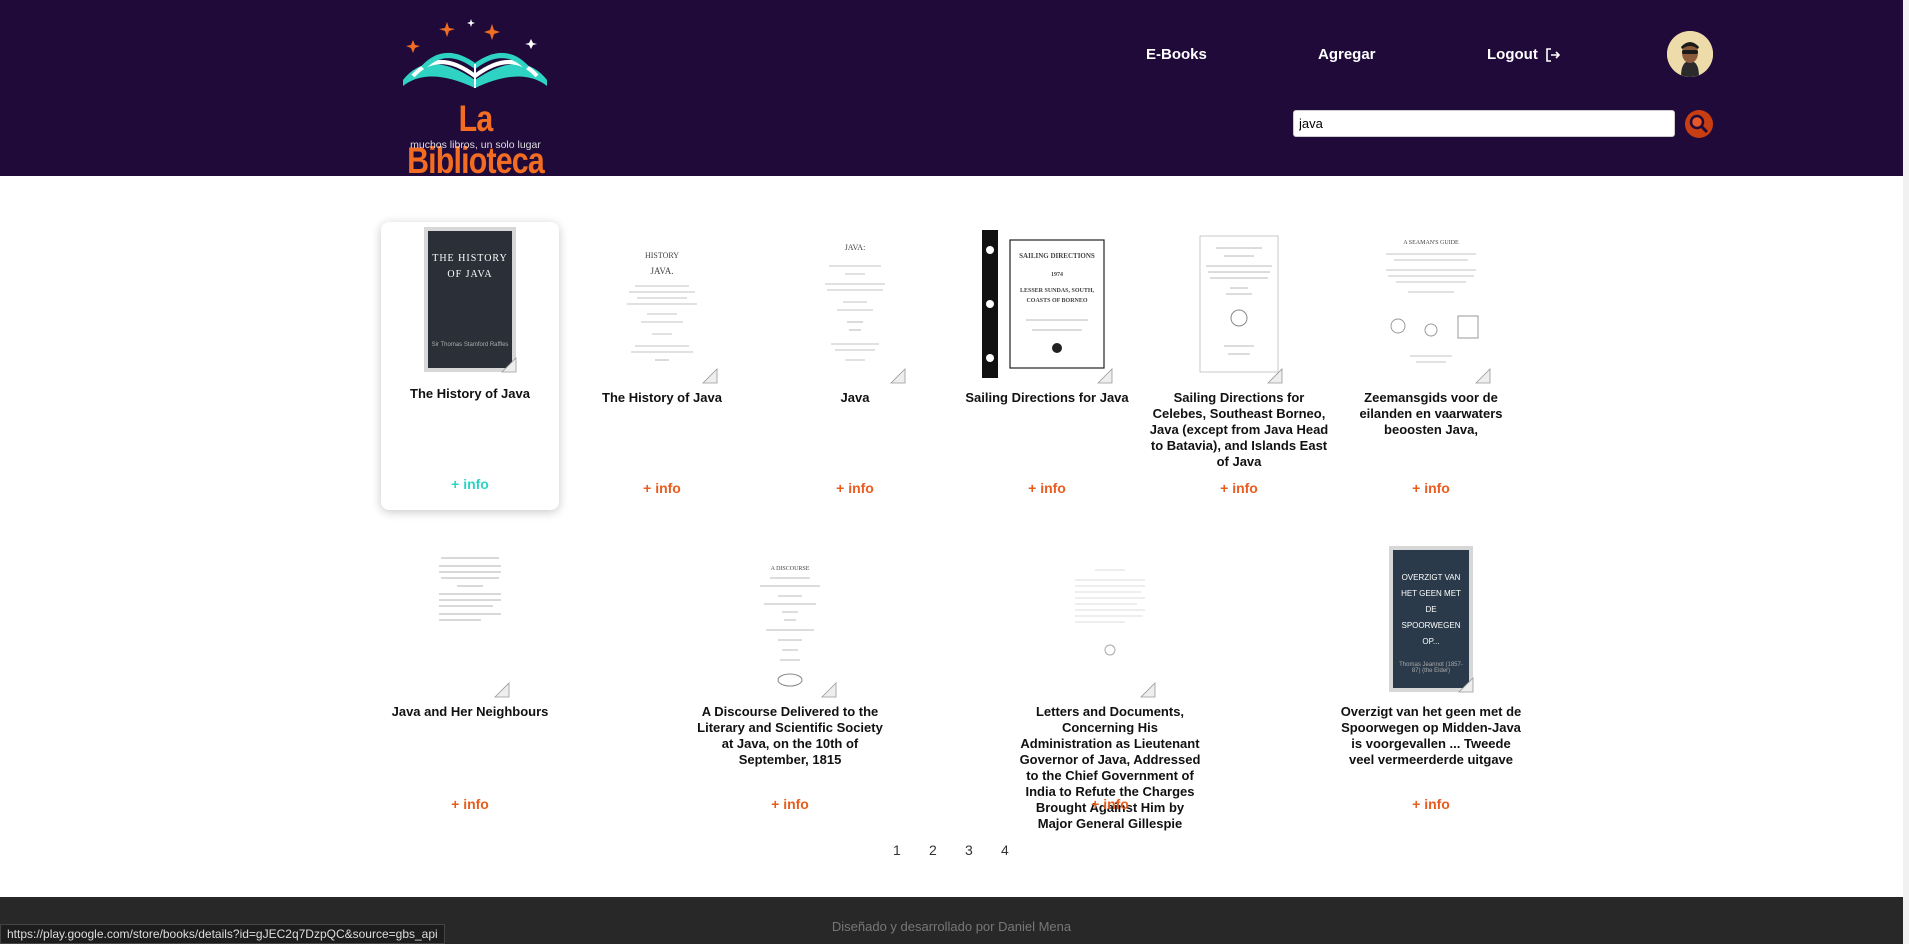 The height and width of the screenshot is (944, 1909). Describe the element at coordinates (969, 850) in the screenshot. I see `page-link-3: 3` at that location.